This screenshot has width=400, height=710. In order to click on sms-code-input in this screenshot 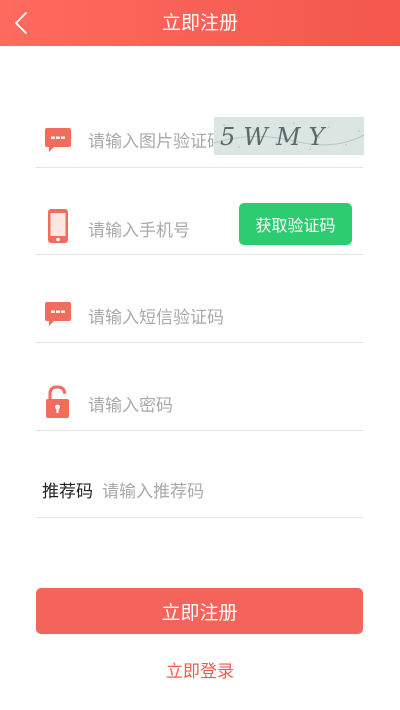, I will do `click(208, 318)`.